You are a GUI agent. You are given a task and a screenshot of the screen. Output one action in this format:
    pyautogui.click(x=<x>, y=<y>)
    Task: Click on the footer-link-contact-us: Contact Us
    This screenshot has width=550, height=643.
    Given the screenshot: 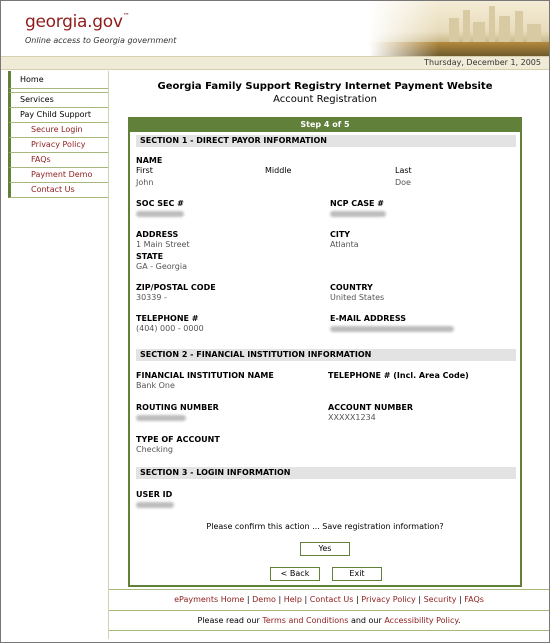 What is the action you would take?
    pyautogui.click(x=332, y=599)
    